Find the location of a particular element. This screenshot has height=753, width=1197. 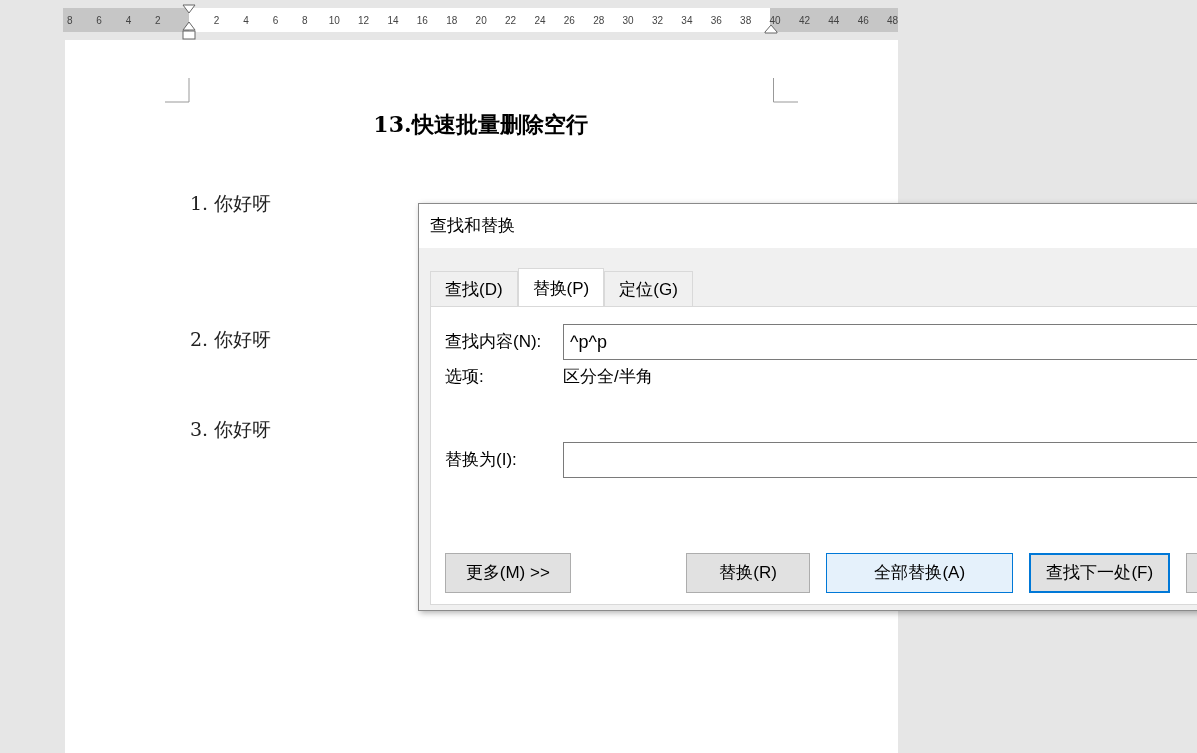

ruler-number: 38 is located at coordinates (746, 20).